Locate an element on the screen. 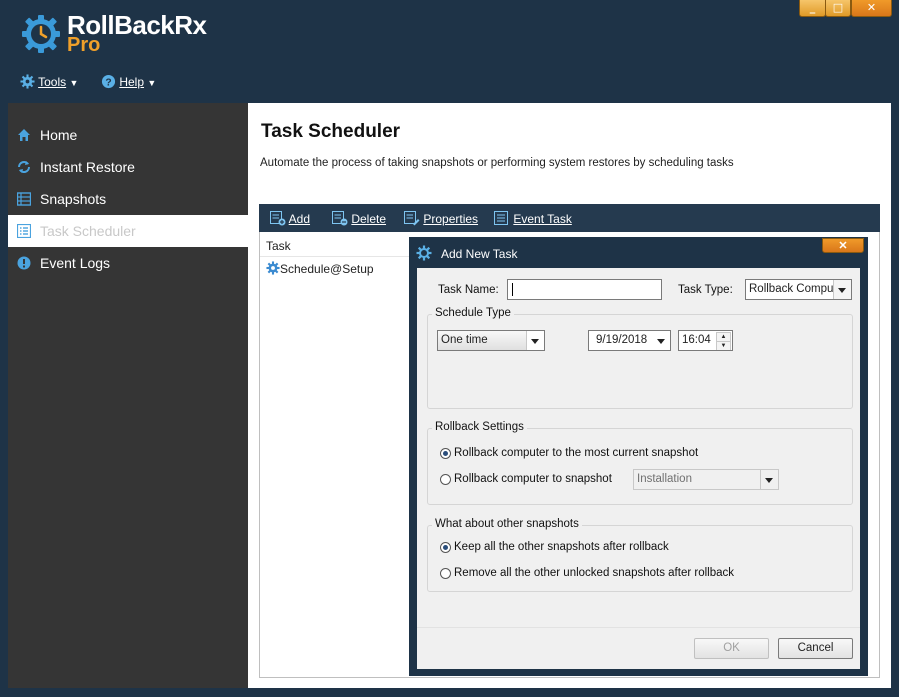 Image resolution: width=899 pixels, height=697 pixels. schedule-date-picker: 9/19/2018 is located at coordinates (629, 340).